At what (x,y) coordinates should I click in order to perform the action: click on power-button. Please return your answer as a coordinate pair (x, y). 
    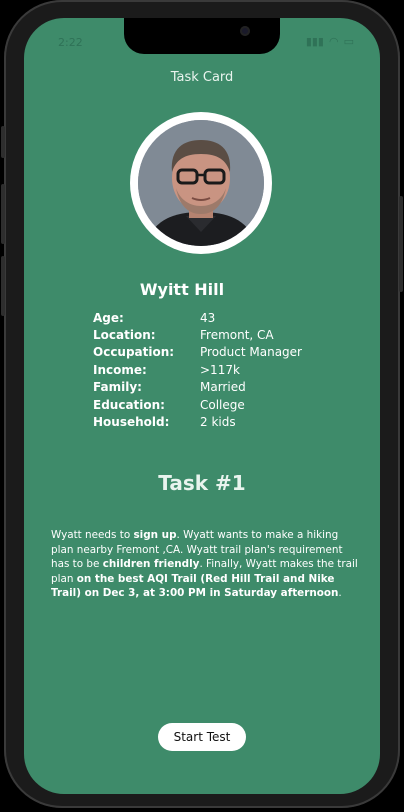
    Looking at the image, I should click on (401, 244).